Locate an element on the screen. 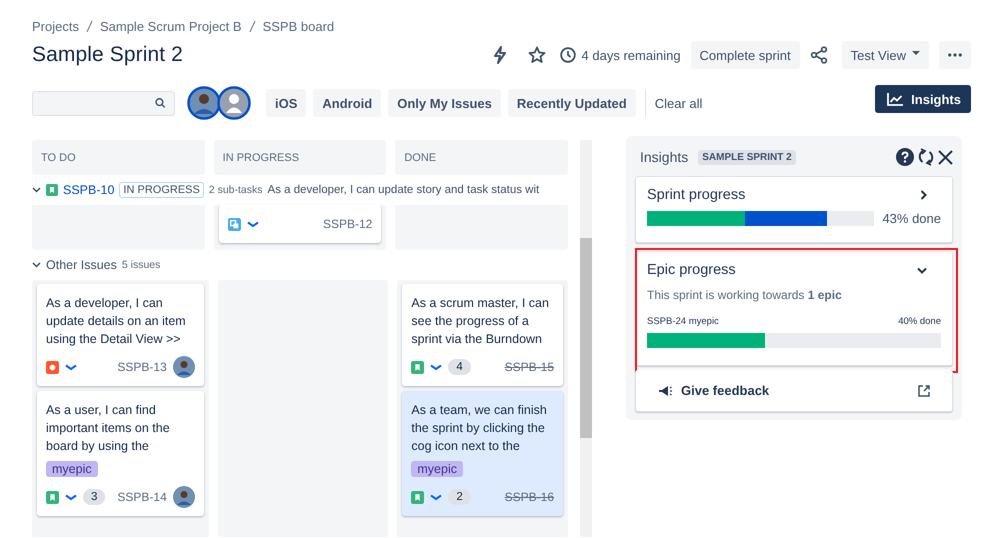 The image size is (999, 538). status-lozenge: IN PROGRESS is located at coordinates (161, 190).